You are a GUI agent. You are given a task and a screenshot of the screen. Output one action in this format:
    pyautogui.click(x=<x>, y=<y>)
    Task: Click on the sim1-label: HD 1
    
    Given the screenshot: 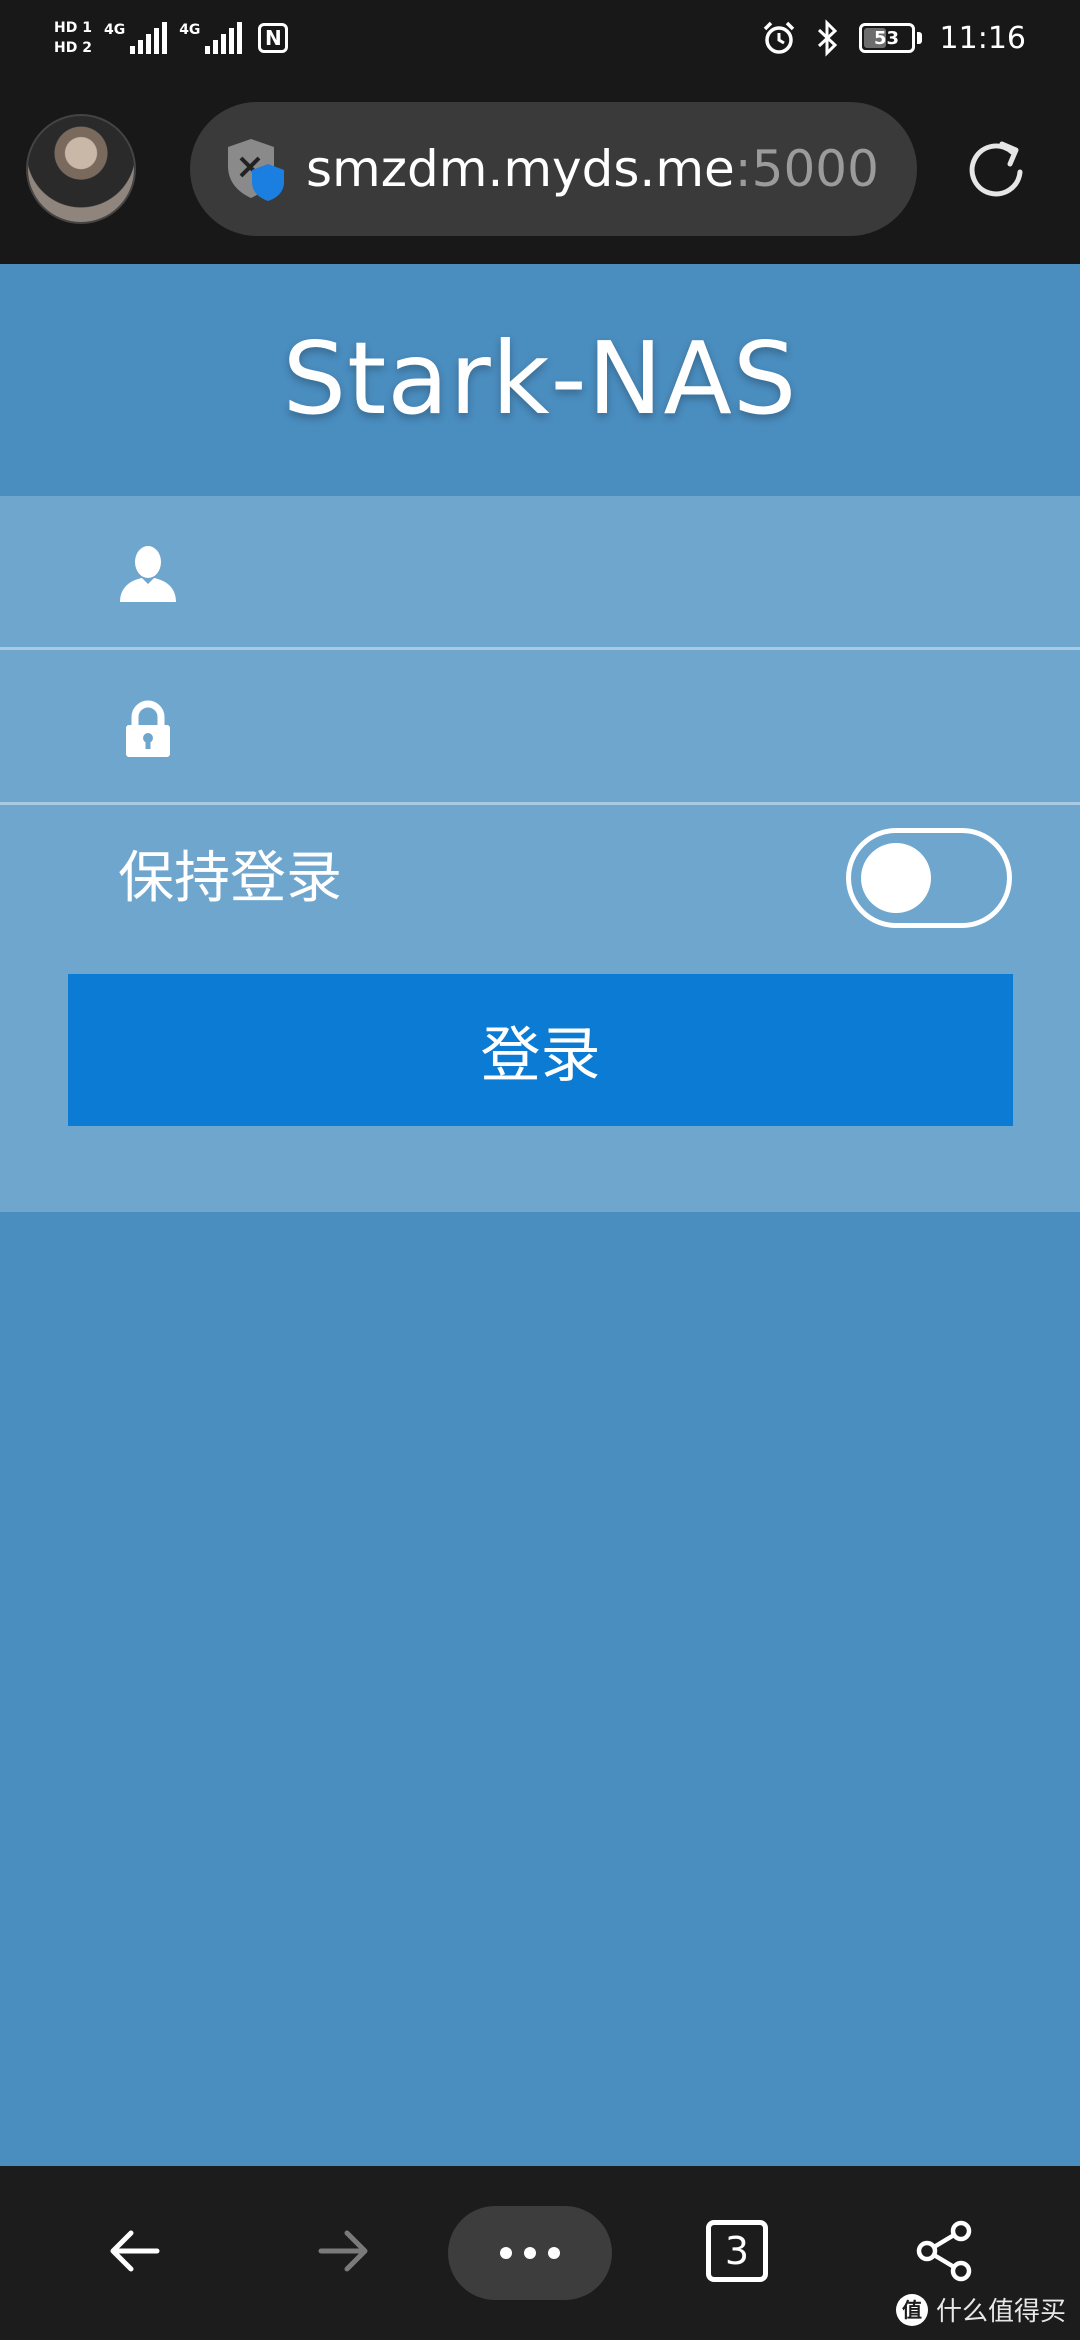 What is the action you would take?
    pyautogui.click(x=73, y=28)
    